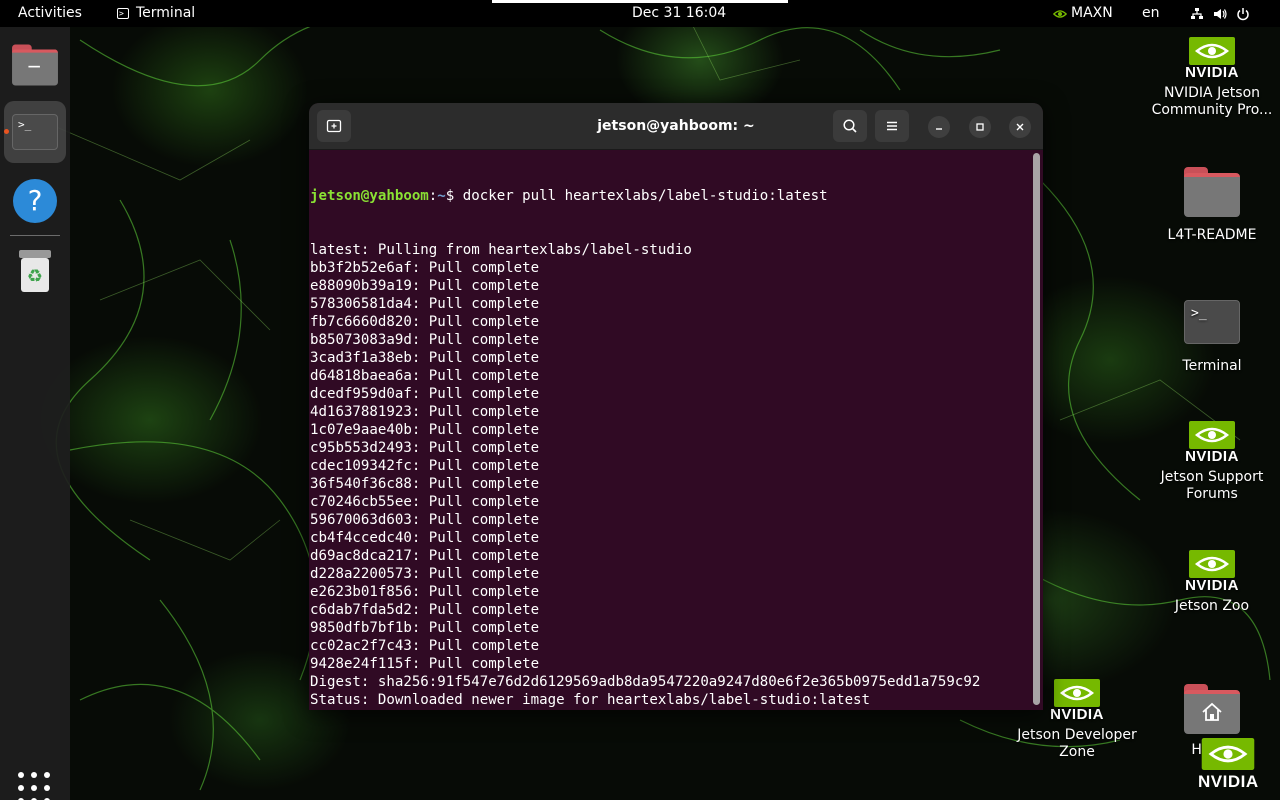 This screenshot has height=800, width=1280. I want to click on desktop-icon-terminal: >_ Terminal, so click(1212, 337).